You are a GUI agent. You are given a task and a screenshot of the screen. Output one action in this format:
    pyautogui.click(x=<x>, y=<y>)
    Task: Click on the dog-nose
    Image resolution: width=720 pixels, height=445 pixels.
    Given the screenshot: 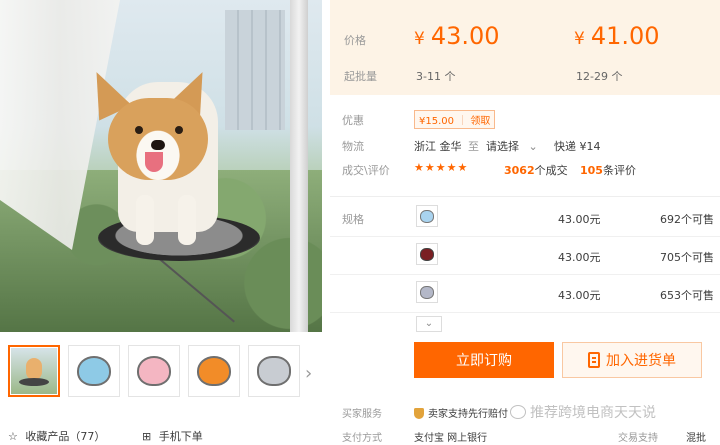 What is the action you would take?
    pyautogui.click(x=158, y=145)
    